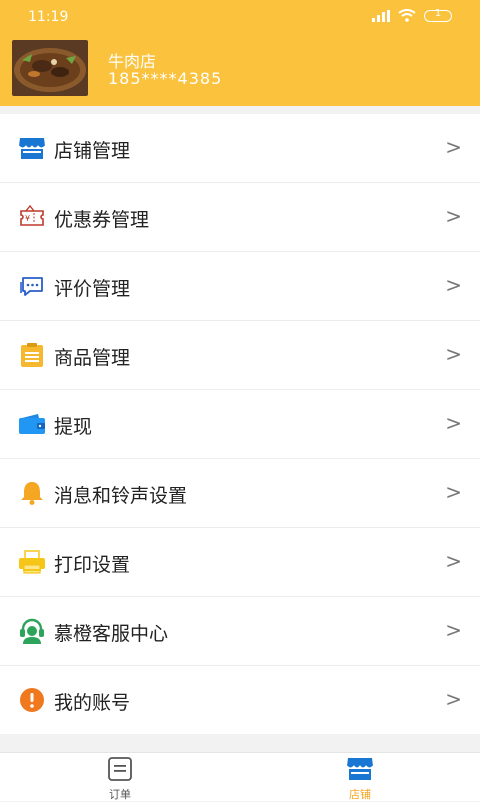 The image size is (480, 802). I want to click on tab-store: 店铺, so click(360, 779).